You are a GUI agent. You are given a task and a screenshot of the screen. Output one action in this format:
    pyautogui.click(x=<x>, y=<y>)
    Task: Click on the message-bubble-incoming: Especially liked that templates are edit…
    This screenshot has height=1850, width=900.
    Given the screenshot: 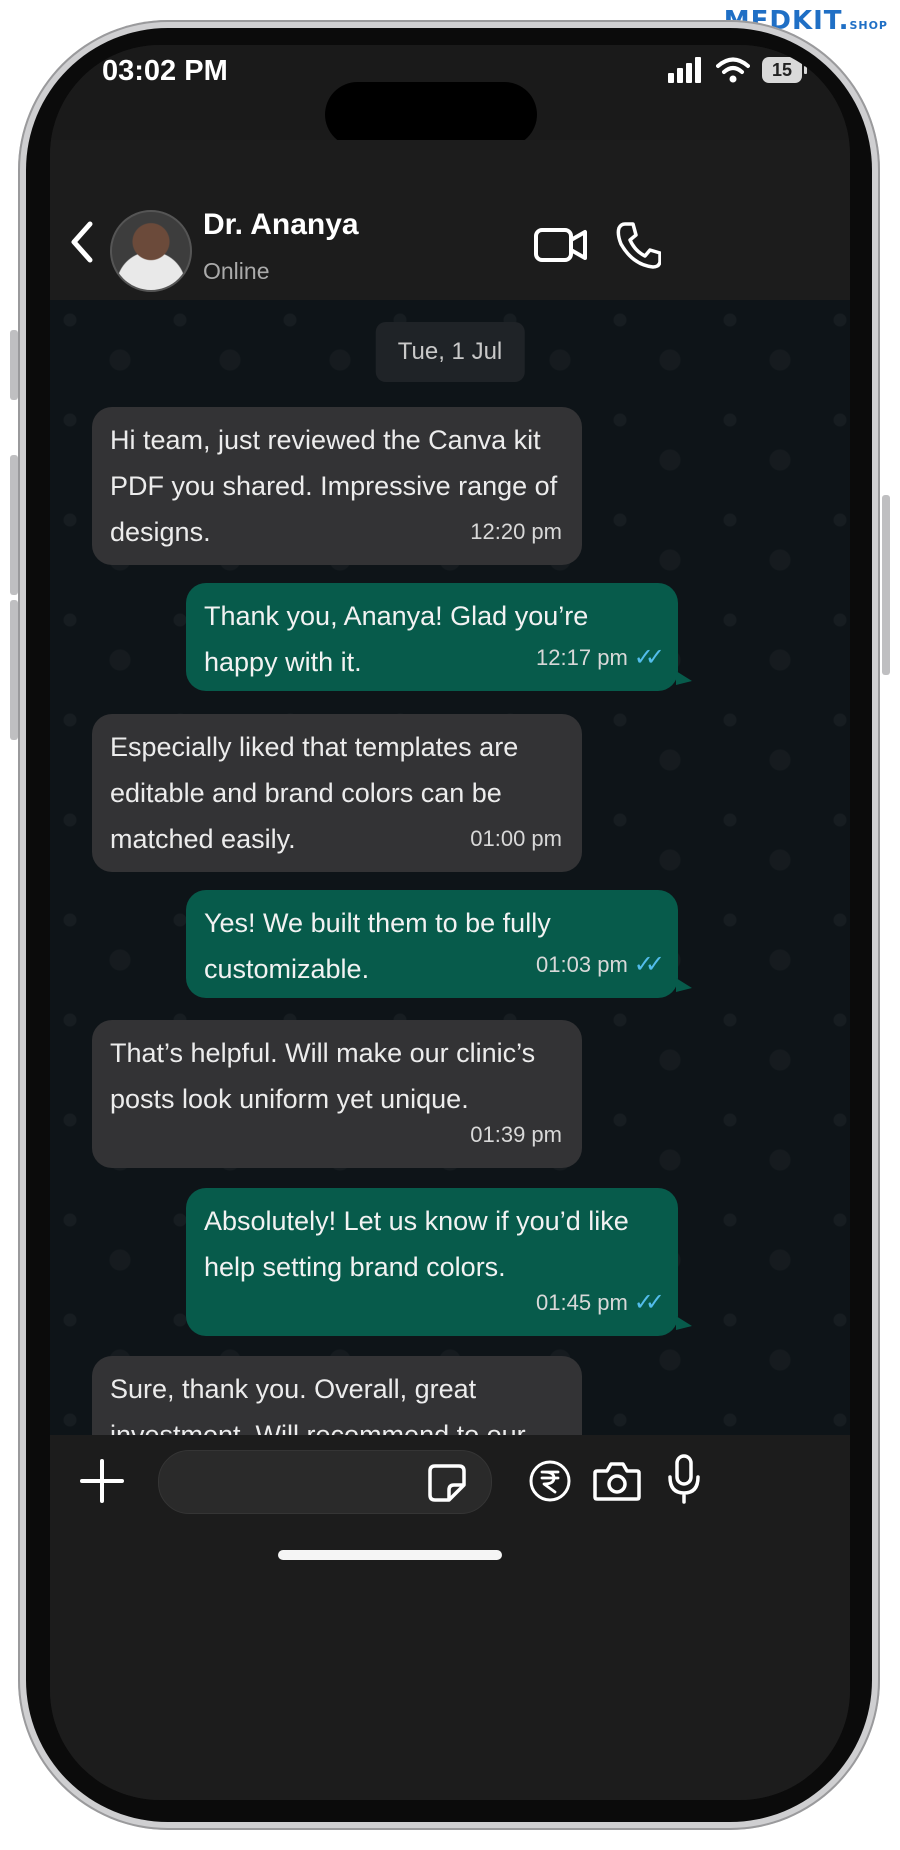 What is the action you would take?
    pyautogui.click(x=337, y=793)
    